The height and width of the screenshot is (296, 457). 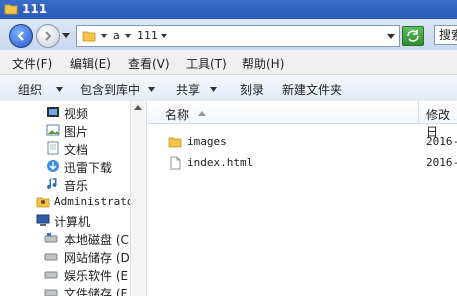 What do you see at coordinates (73, 130) in the screenshot?
I see `nav-item-pictures: 图片` at bounding box center [73, 130].